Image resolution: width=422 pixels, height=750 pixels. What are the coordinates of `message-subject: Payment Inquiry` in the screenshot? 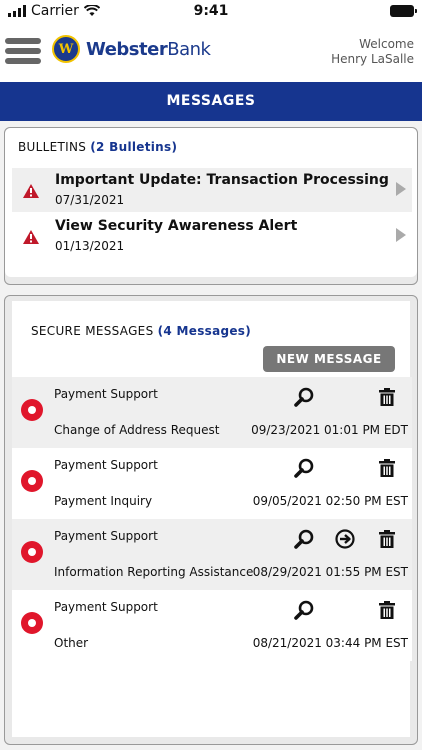 It's located at (103, 501).